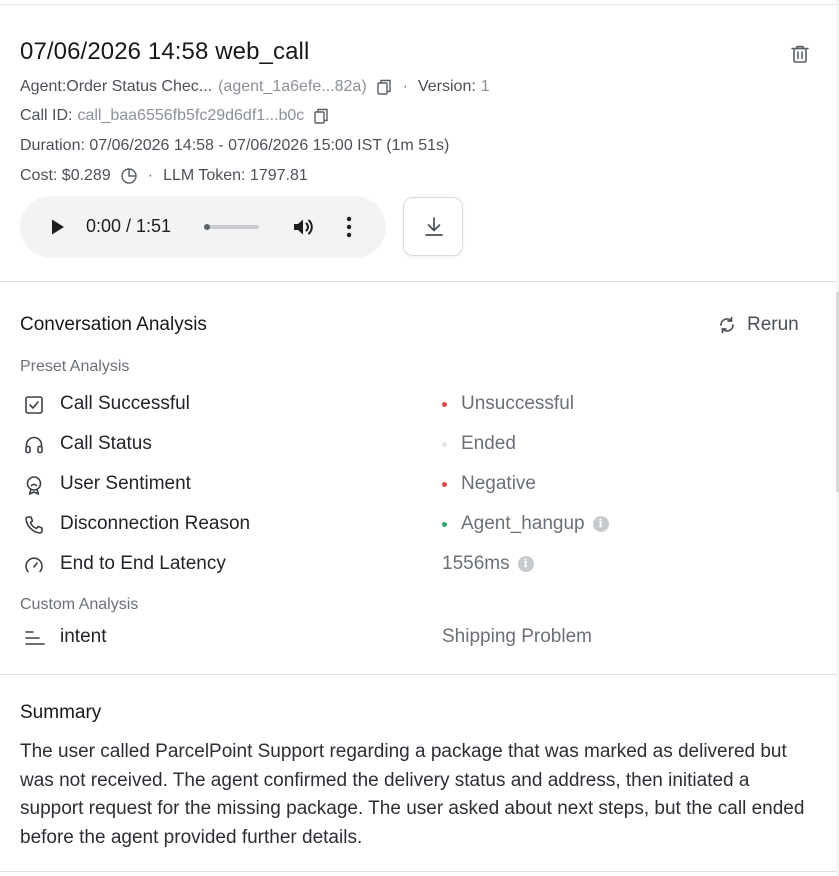  Describe the element at coordinates (420, 444) in the screenshot. I see `analysis-row-call-status: Call Status Ended` at that location.